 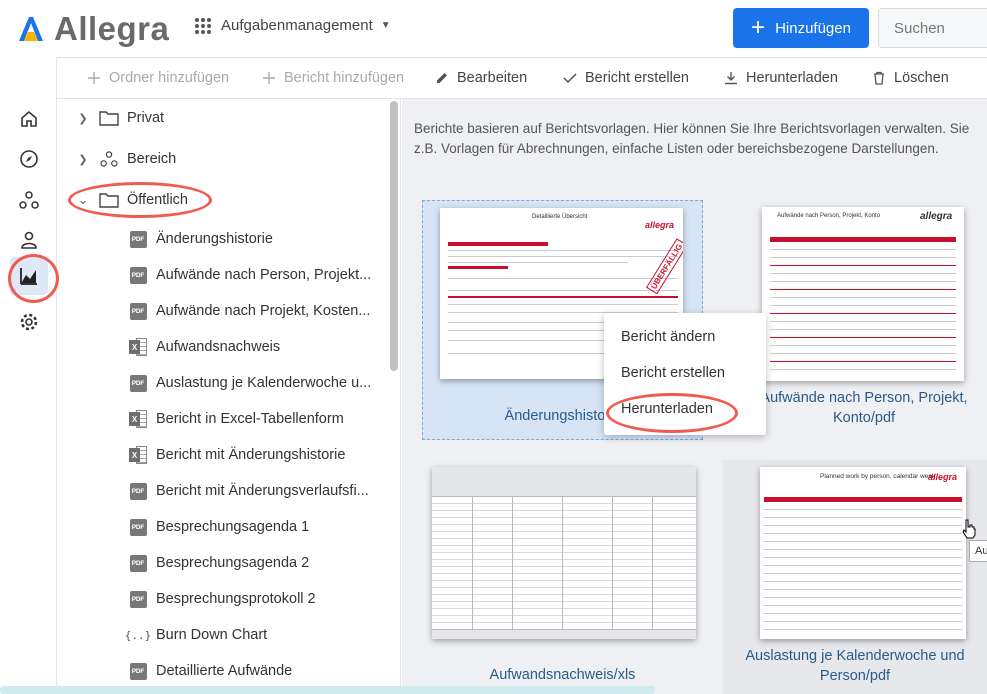 I want to click on tree-item-report: PDF Besprechungsprotokoll 2, so click(x=222, y=599).